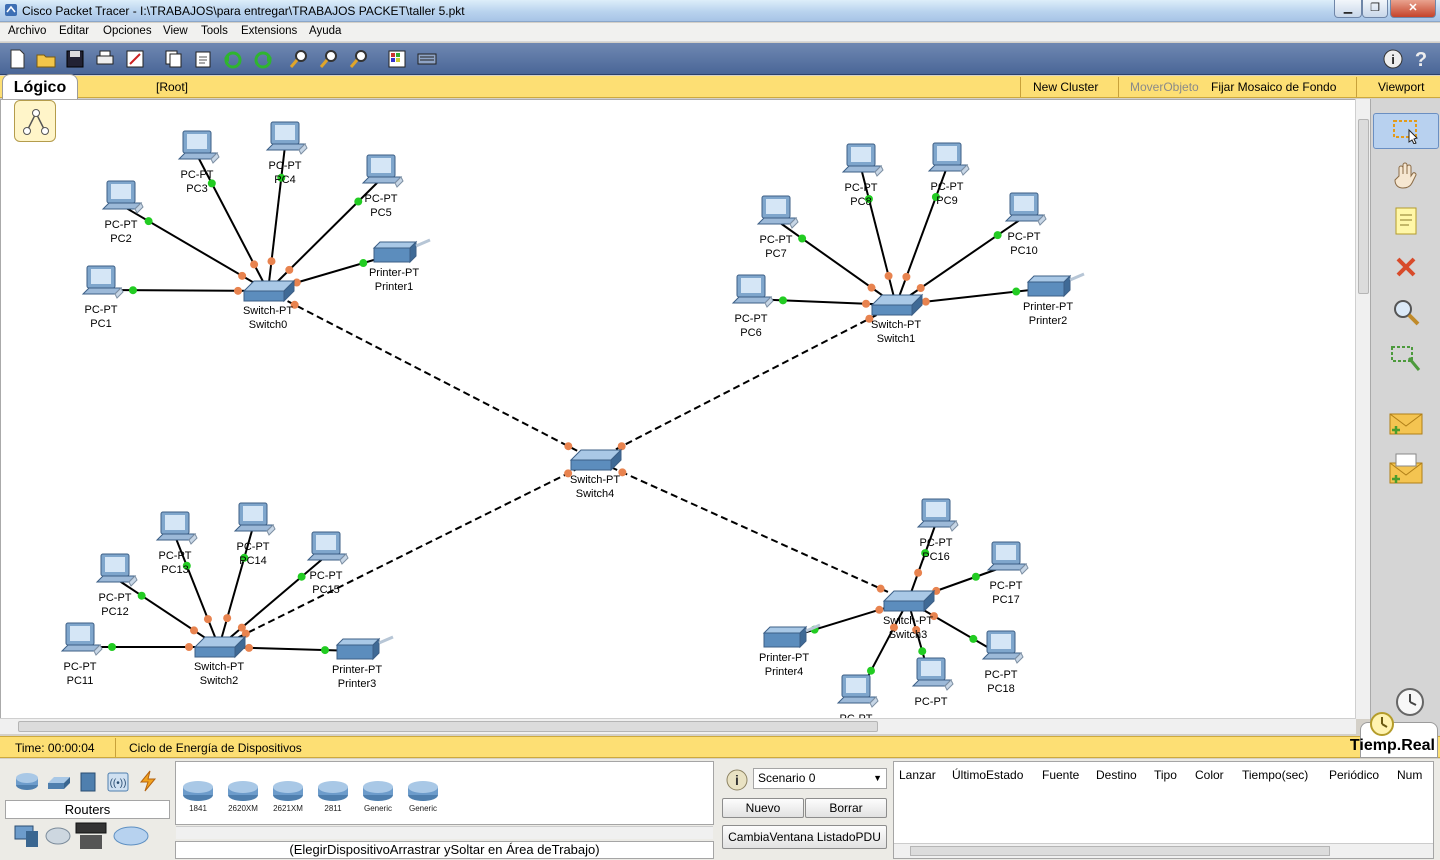  What do you see at coordinates (1410, 702) in the screenshot?
I see `stopwatch-icon` at bounding box center [1410, 702].